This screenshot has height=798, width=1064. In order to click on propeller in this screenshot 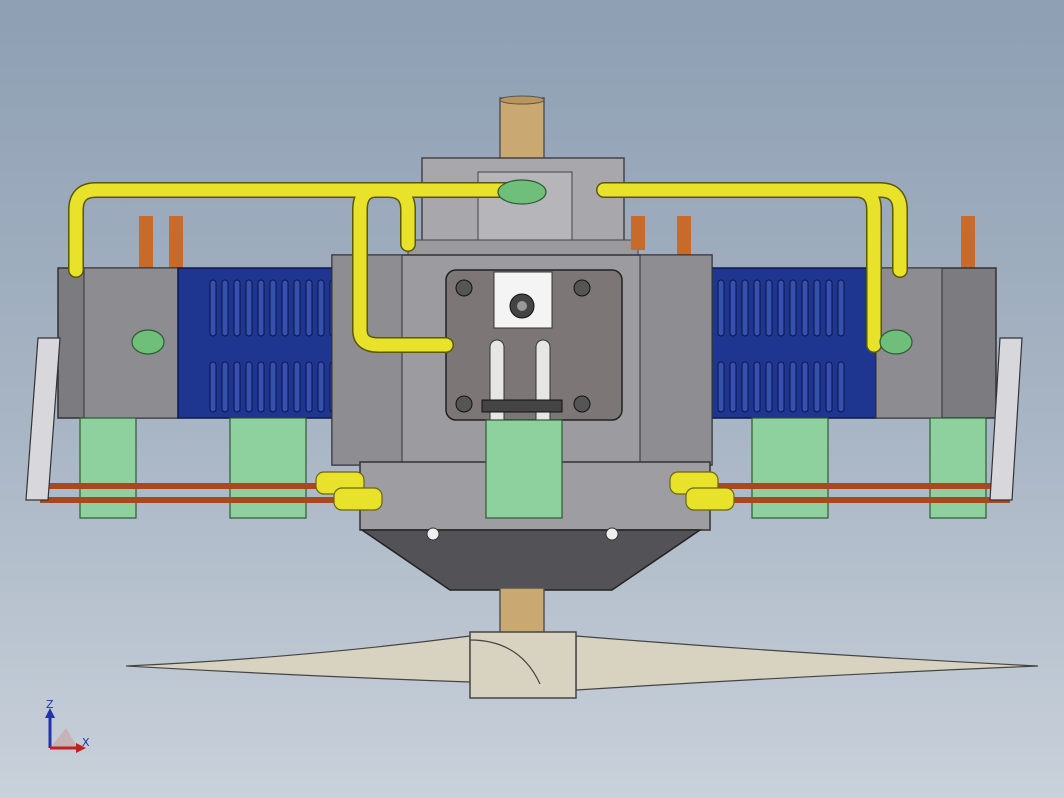, I will do `click(582, 665)`.